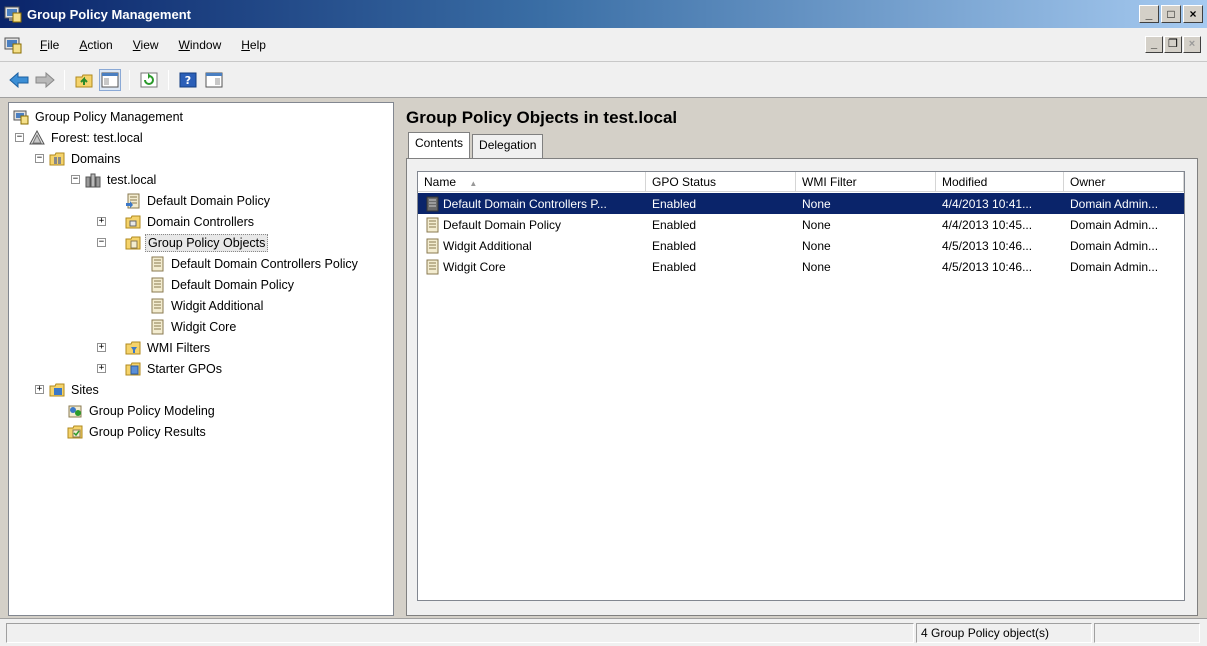 This screenshot has height=646, width=1207. What do you see at coordinates (603, 45) in the screenshot?
I see `menu-bar: File Action View Window Help _ ❐ ×` at bounding box center [603, 45].